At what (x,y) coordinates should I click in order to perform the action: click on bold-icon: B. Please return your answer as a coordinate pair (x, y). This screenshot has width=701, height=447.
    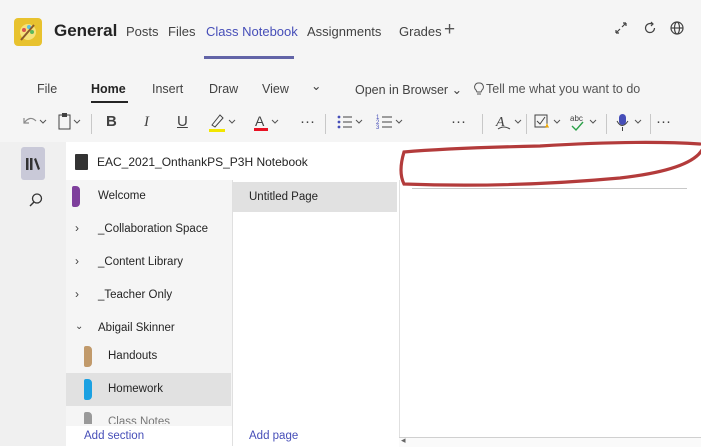
    Looking at the image, I should click on (111, 122).